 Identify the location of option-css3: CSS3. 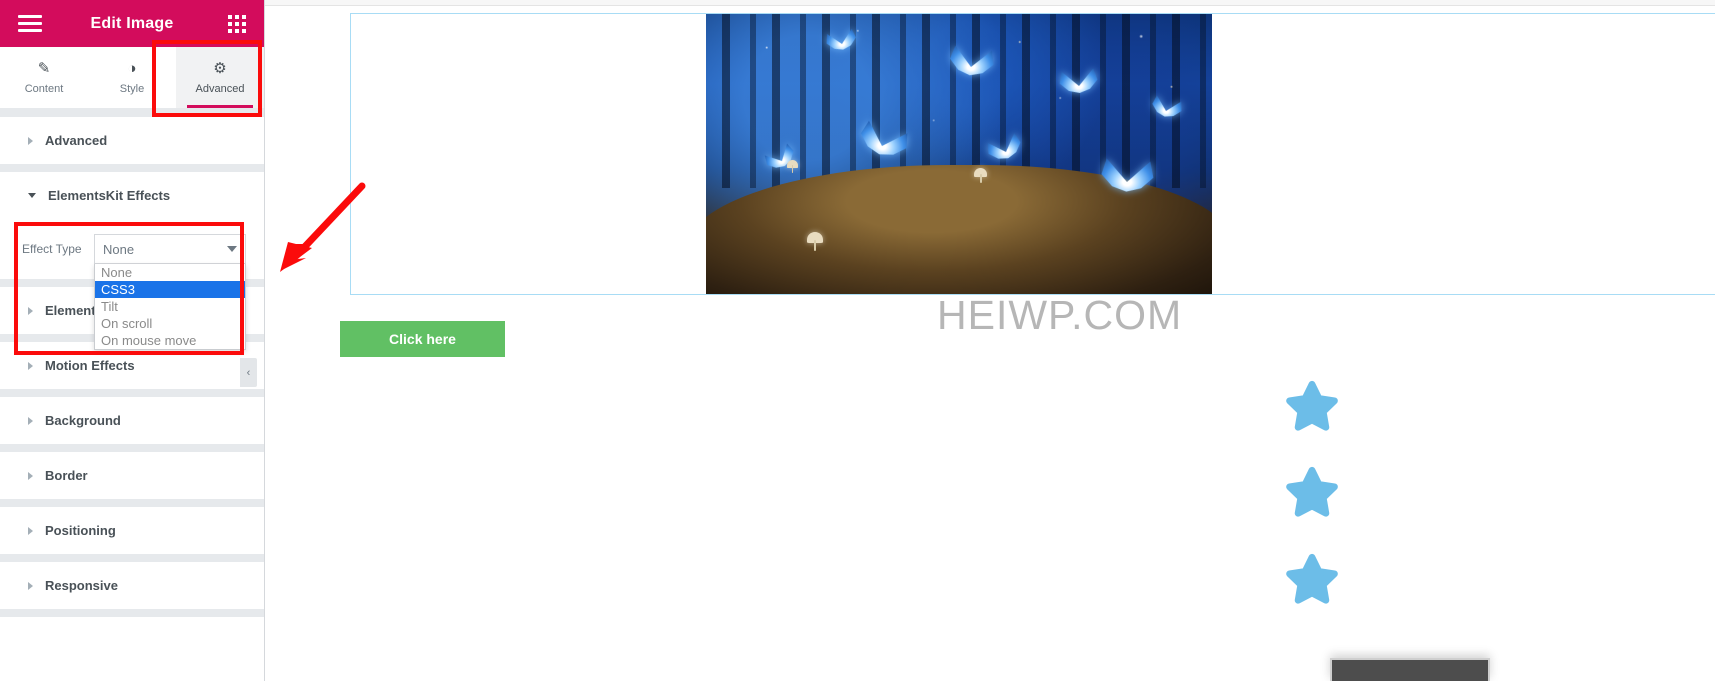
(170, 289).